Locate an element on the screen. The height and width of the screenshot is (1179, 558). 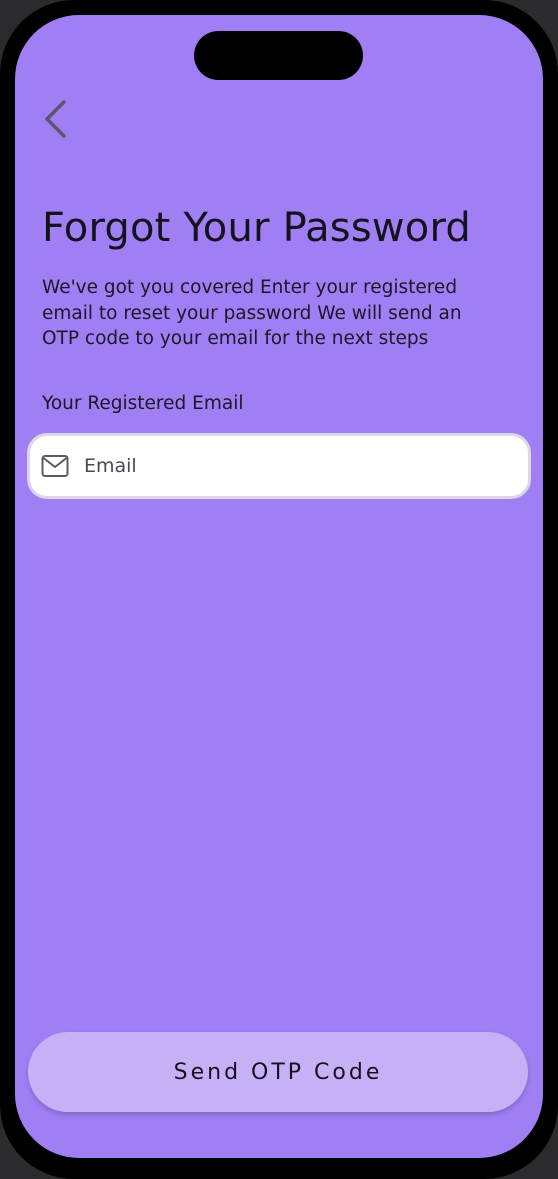
email-field-label: Your Registered Email is located at coordinates (143, 403).